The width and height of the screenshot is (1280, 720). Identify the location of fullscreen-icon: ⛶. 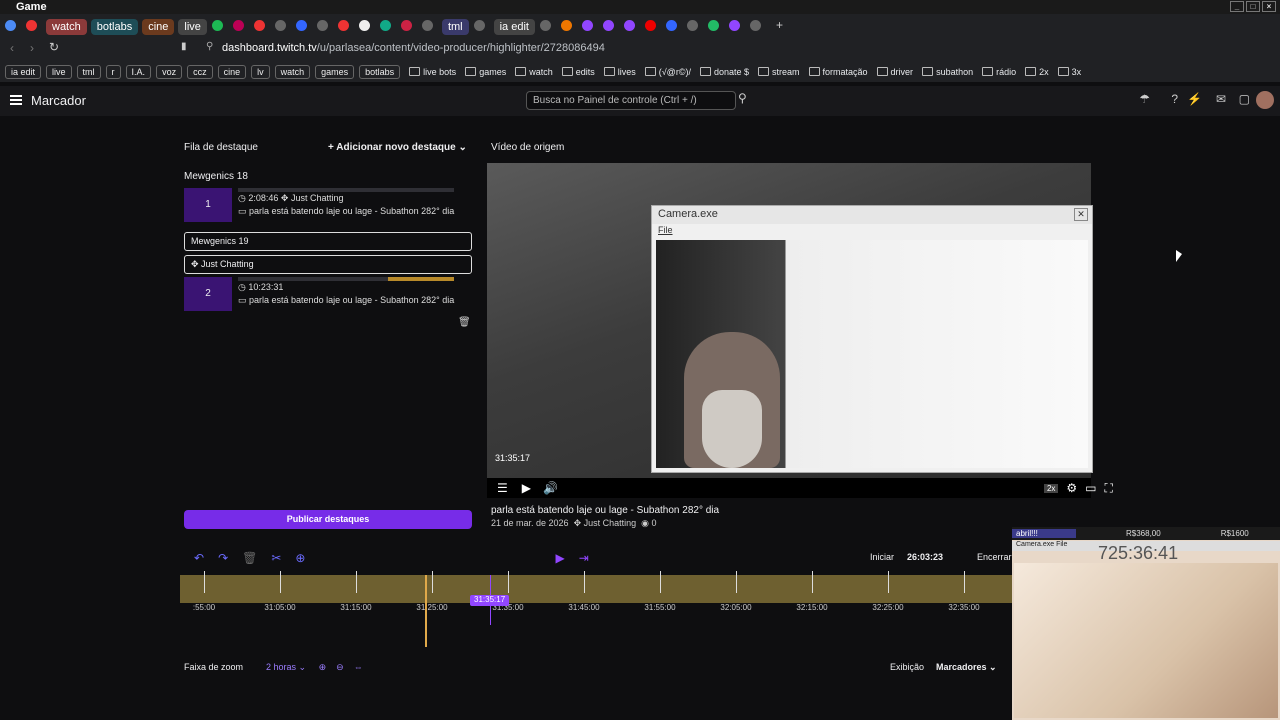
(1109, 488).